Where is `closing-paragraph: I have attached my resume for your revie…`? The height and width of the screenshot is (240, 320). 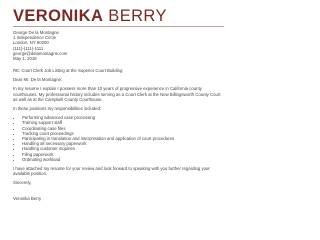 closing-paragraph: I have attached my resume for your revie… is located at coordinates (111, 171).